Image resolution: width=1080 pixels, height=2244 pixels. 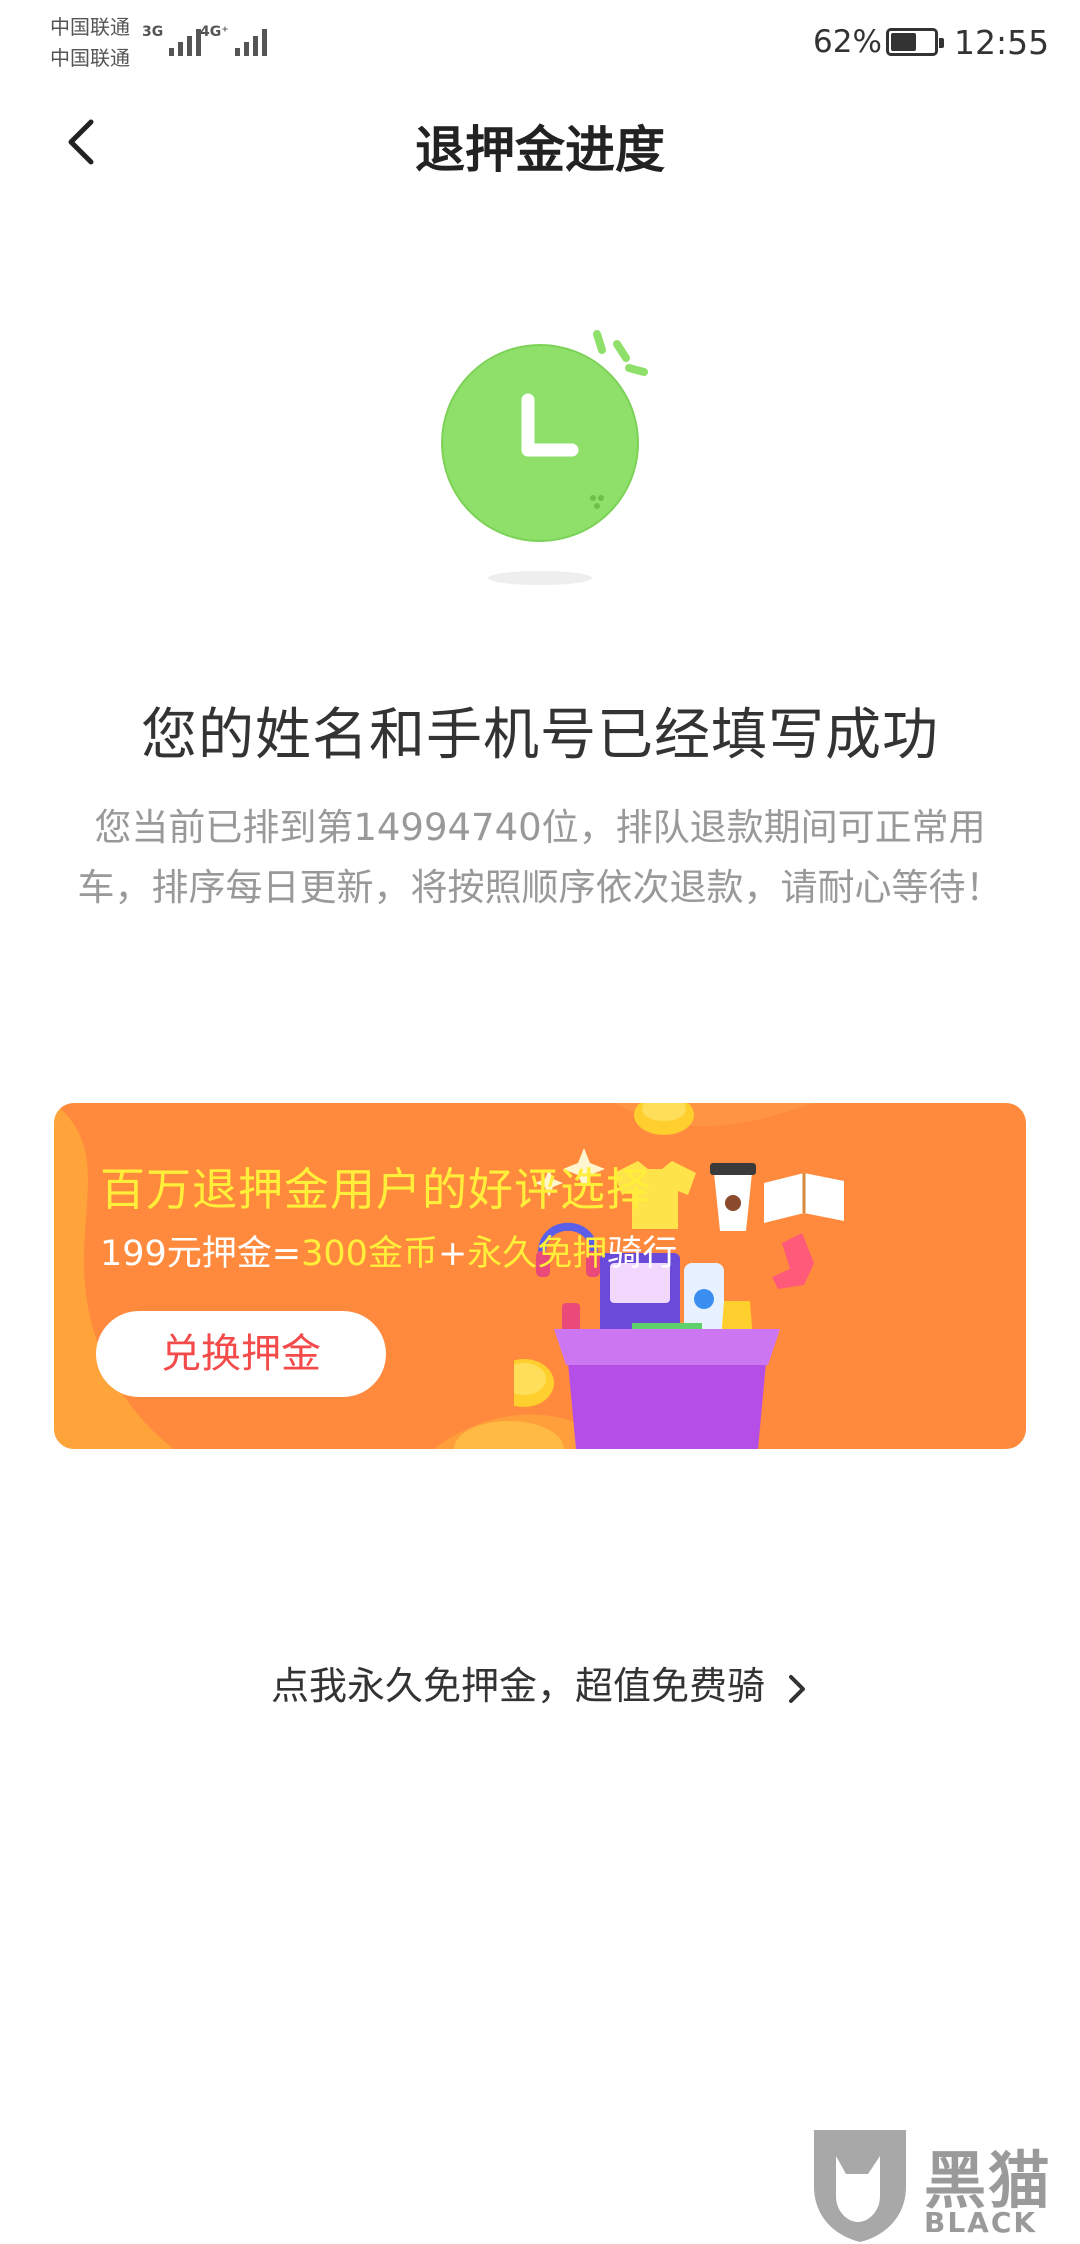 What do you see at coordinates (540, 735) in the screenshot?
I see `status-headline: 您的姓名和手机号已经填写成功` at bounding box center [540, 735].